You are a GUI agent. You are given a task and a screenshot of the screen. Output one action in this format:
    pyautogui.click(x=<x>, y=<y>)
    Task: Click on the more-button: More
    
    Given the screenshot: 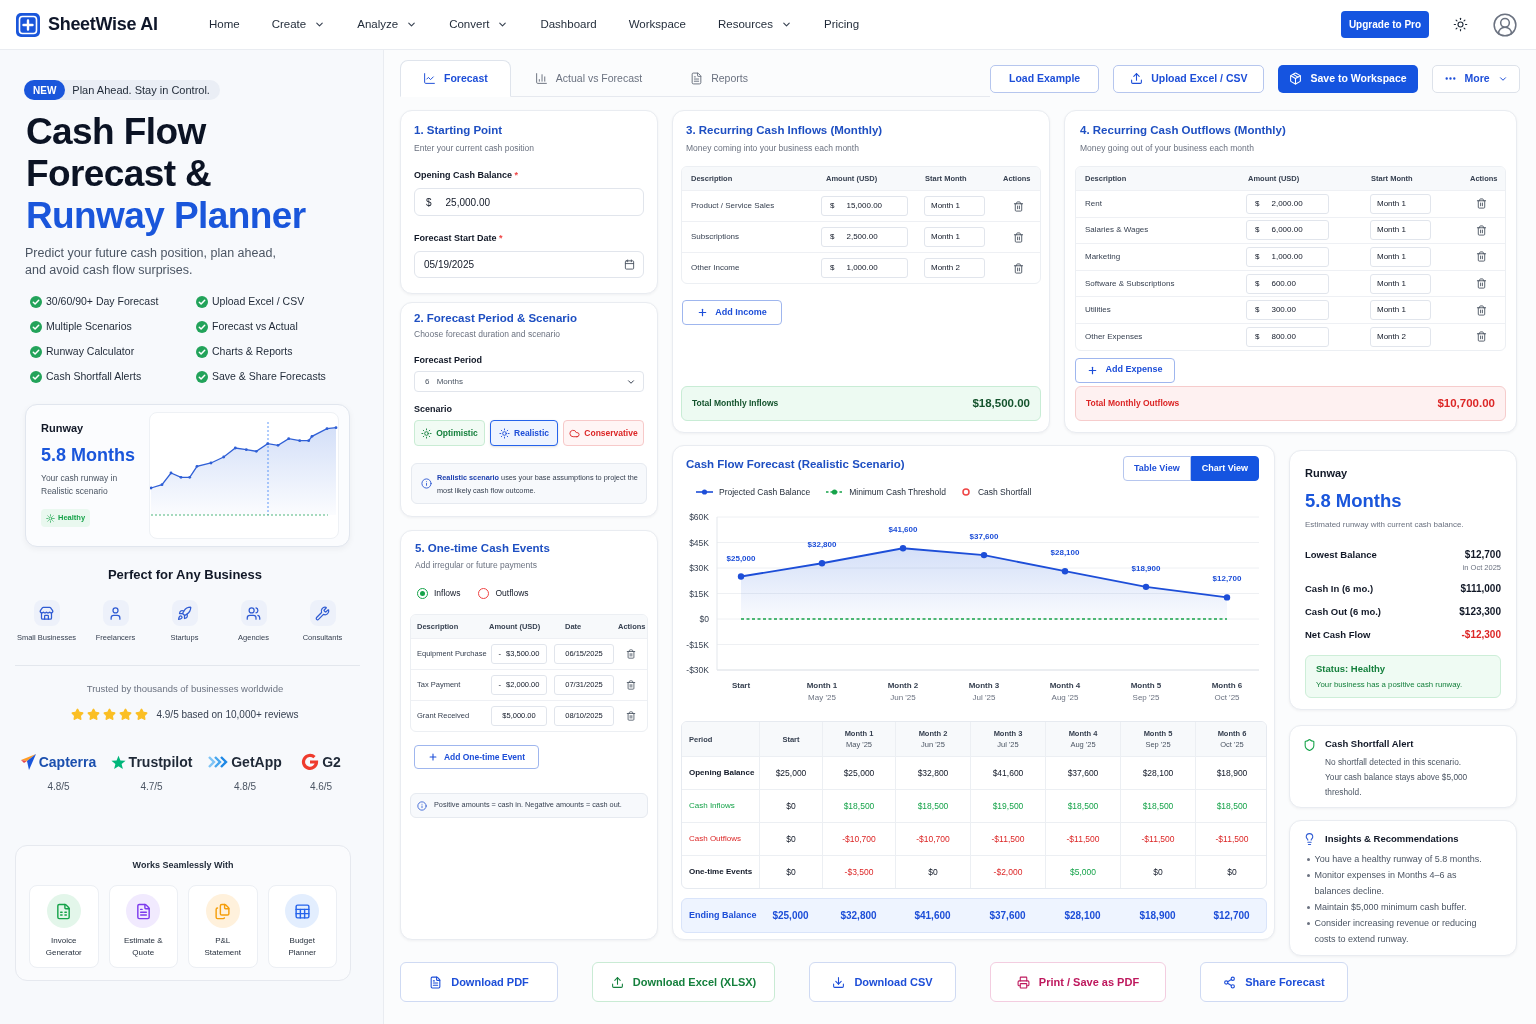 What is the action you would take?
    pyautogui.click(x=1475, y=78)
    